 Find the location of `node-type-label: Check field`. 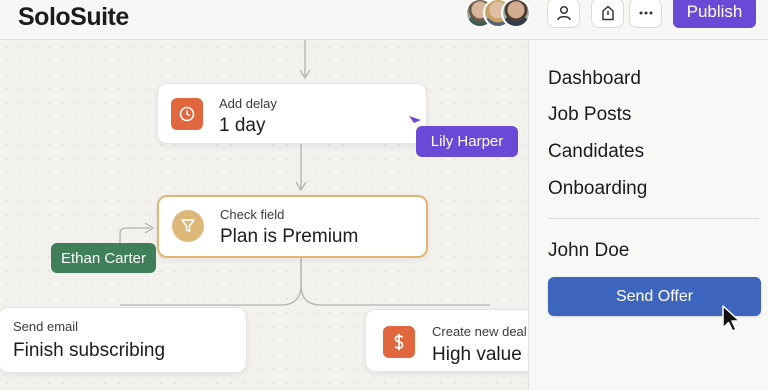

node-type-label: Check field is located at coordinates (252, 214).